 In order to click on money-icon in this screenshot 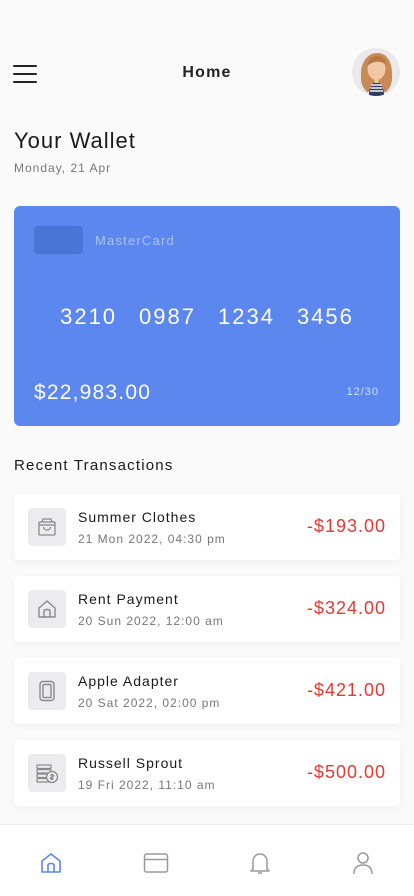, I will do `click(47, 773)`.